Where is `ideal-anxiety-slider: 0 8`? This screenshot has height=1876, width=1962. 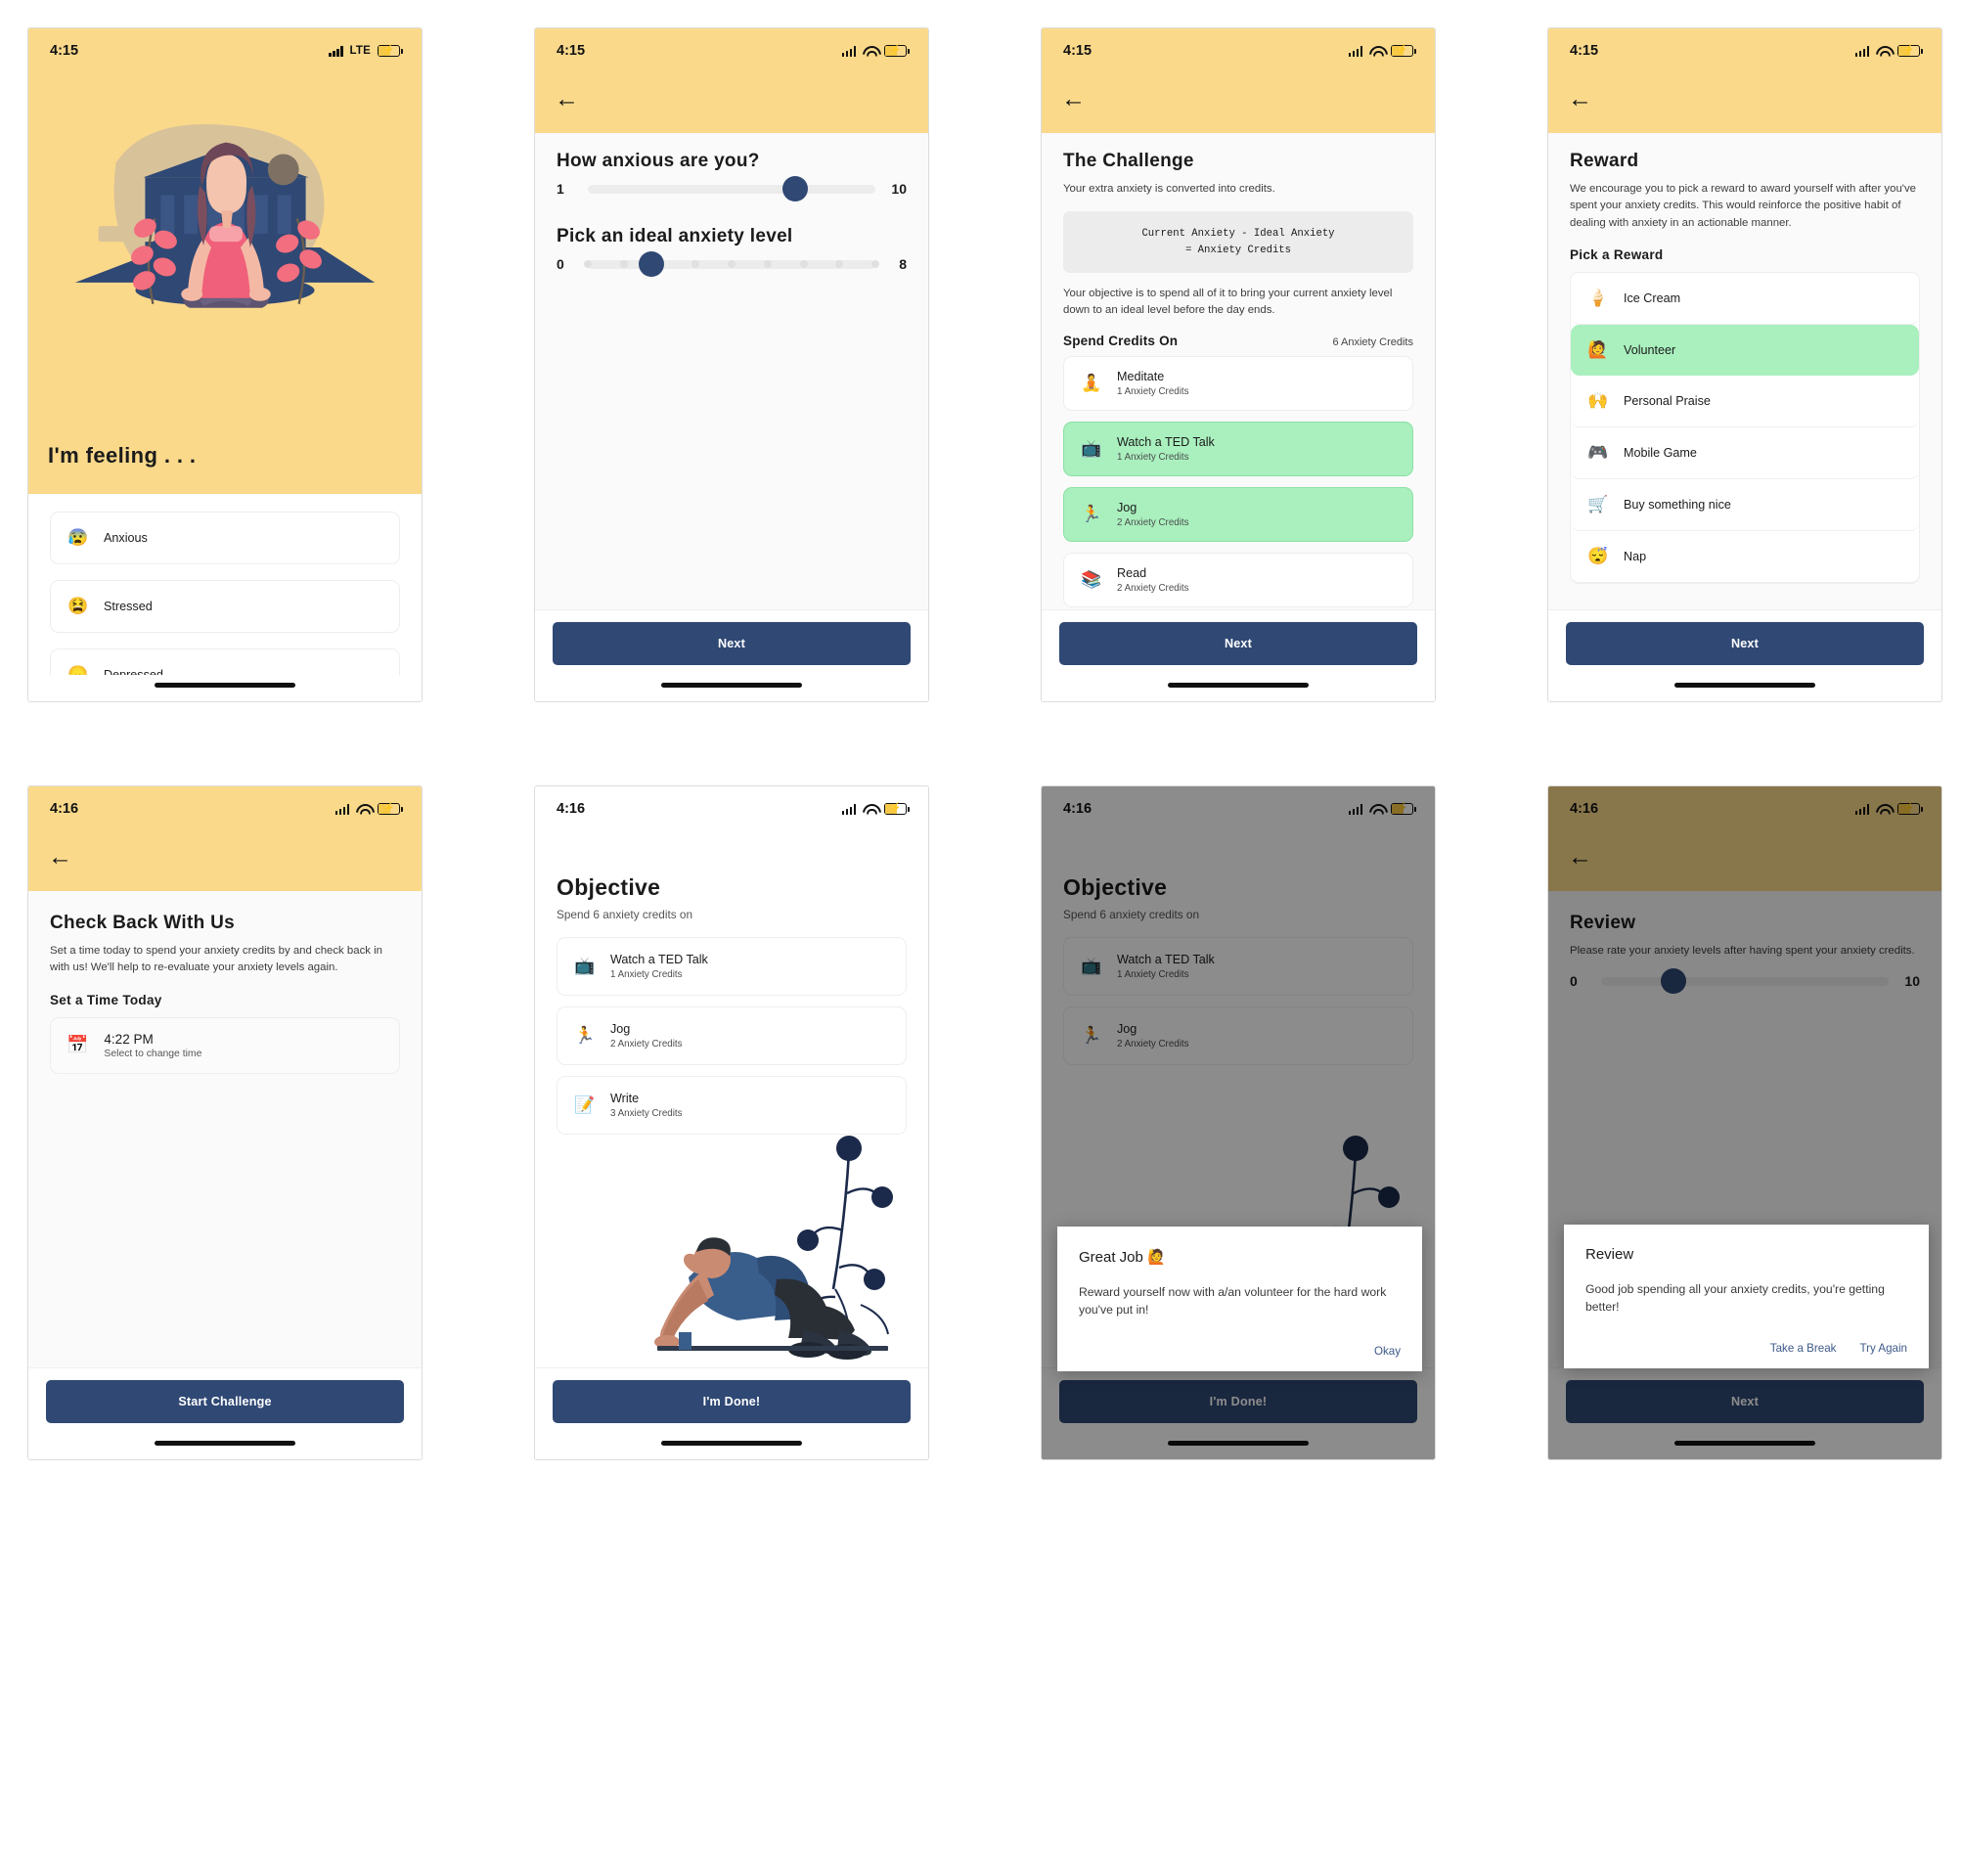 ideal-anxiety-slider: 0 8 is located at coordinates (732, 264).